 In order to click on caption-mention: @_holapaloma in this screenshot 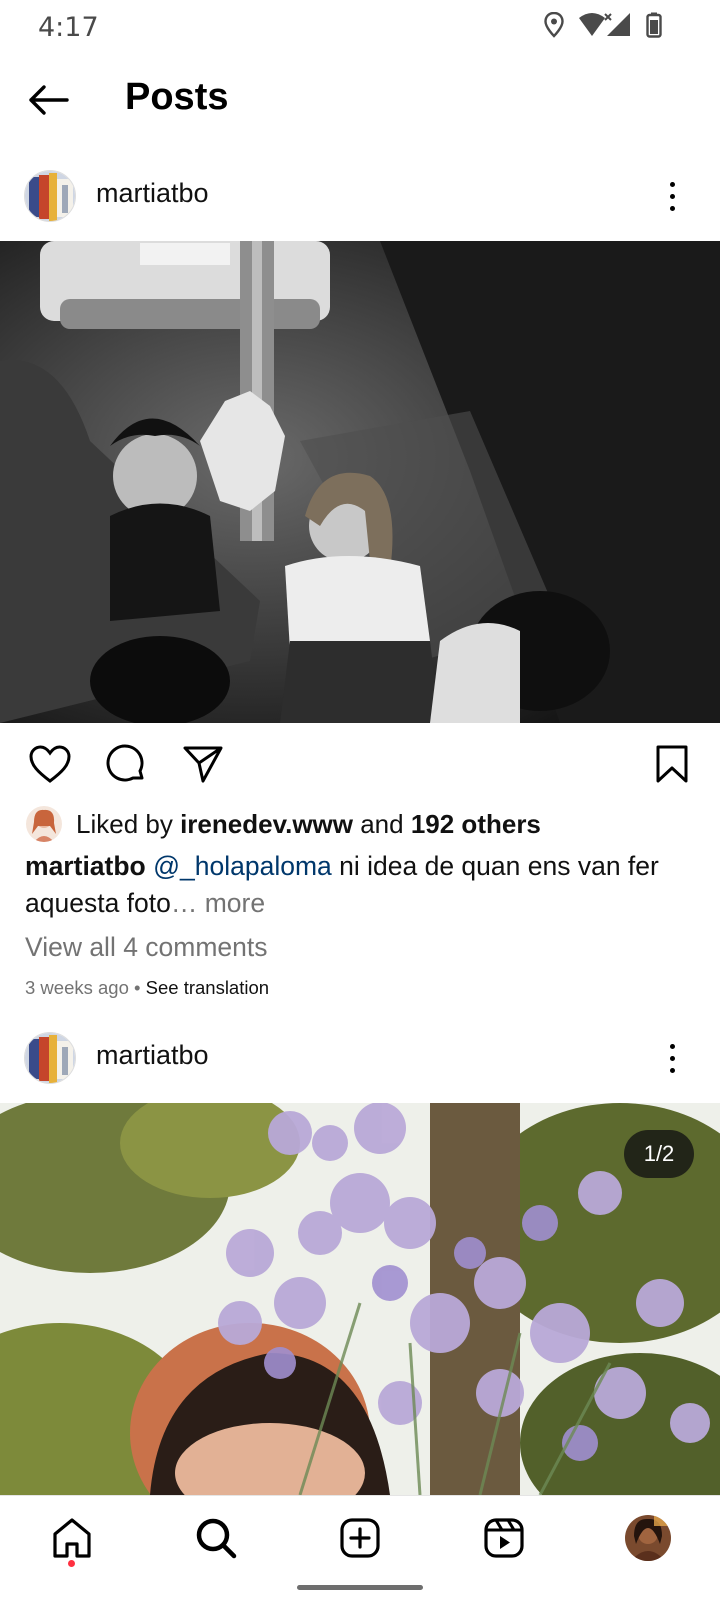, I will do `click(242, 866)`.